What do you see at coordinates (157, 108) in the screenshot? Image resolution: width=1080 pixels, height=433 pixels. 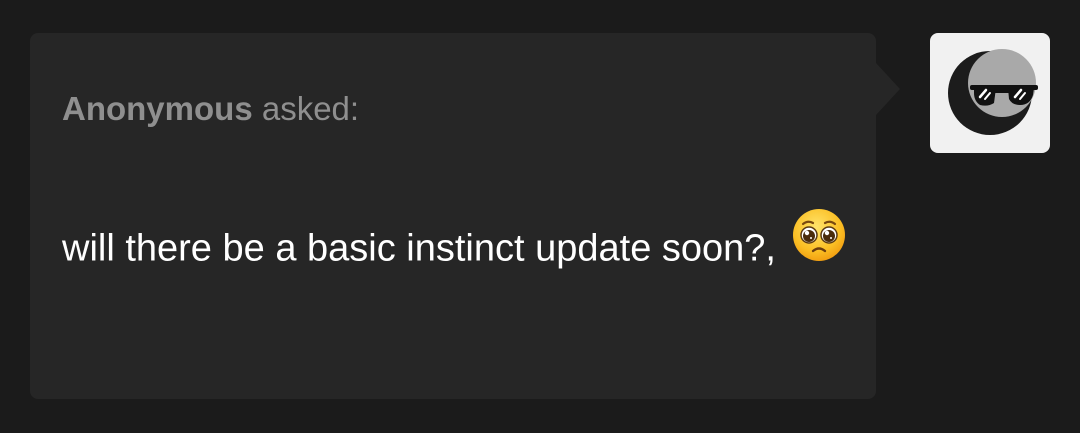 I see `asker-name: Anonymous` at bounding box center [157, 108].